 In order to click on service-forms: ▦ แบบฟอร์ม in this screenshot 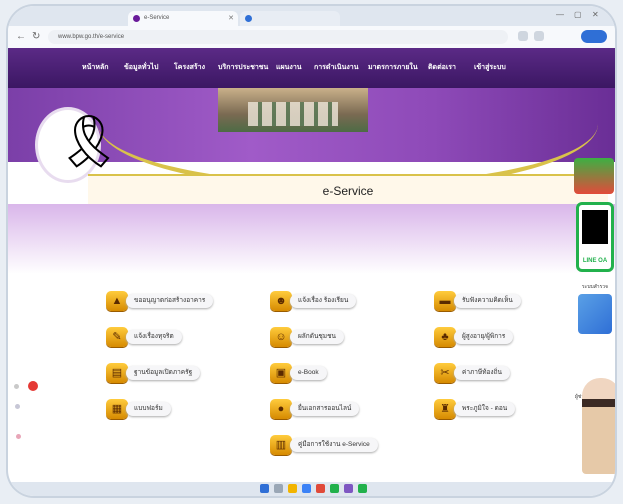, I will do `click(168, 409)`.